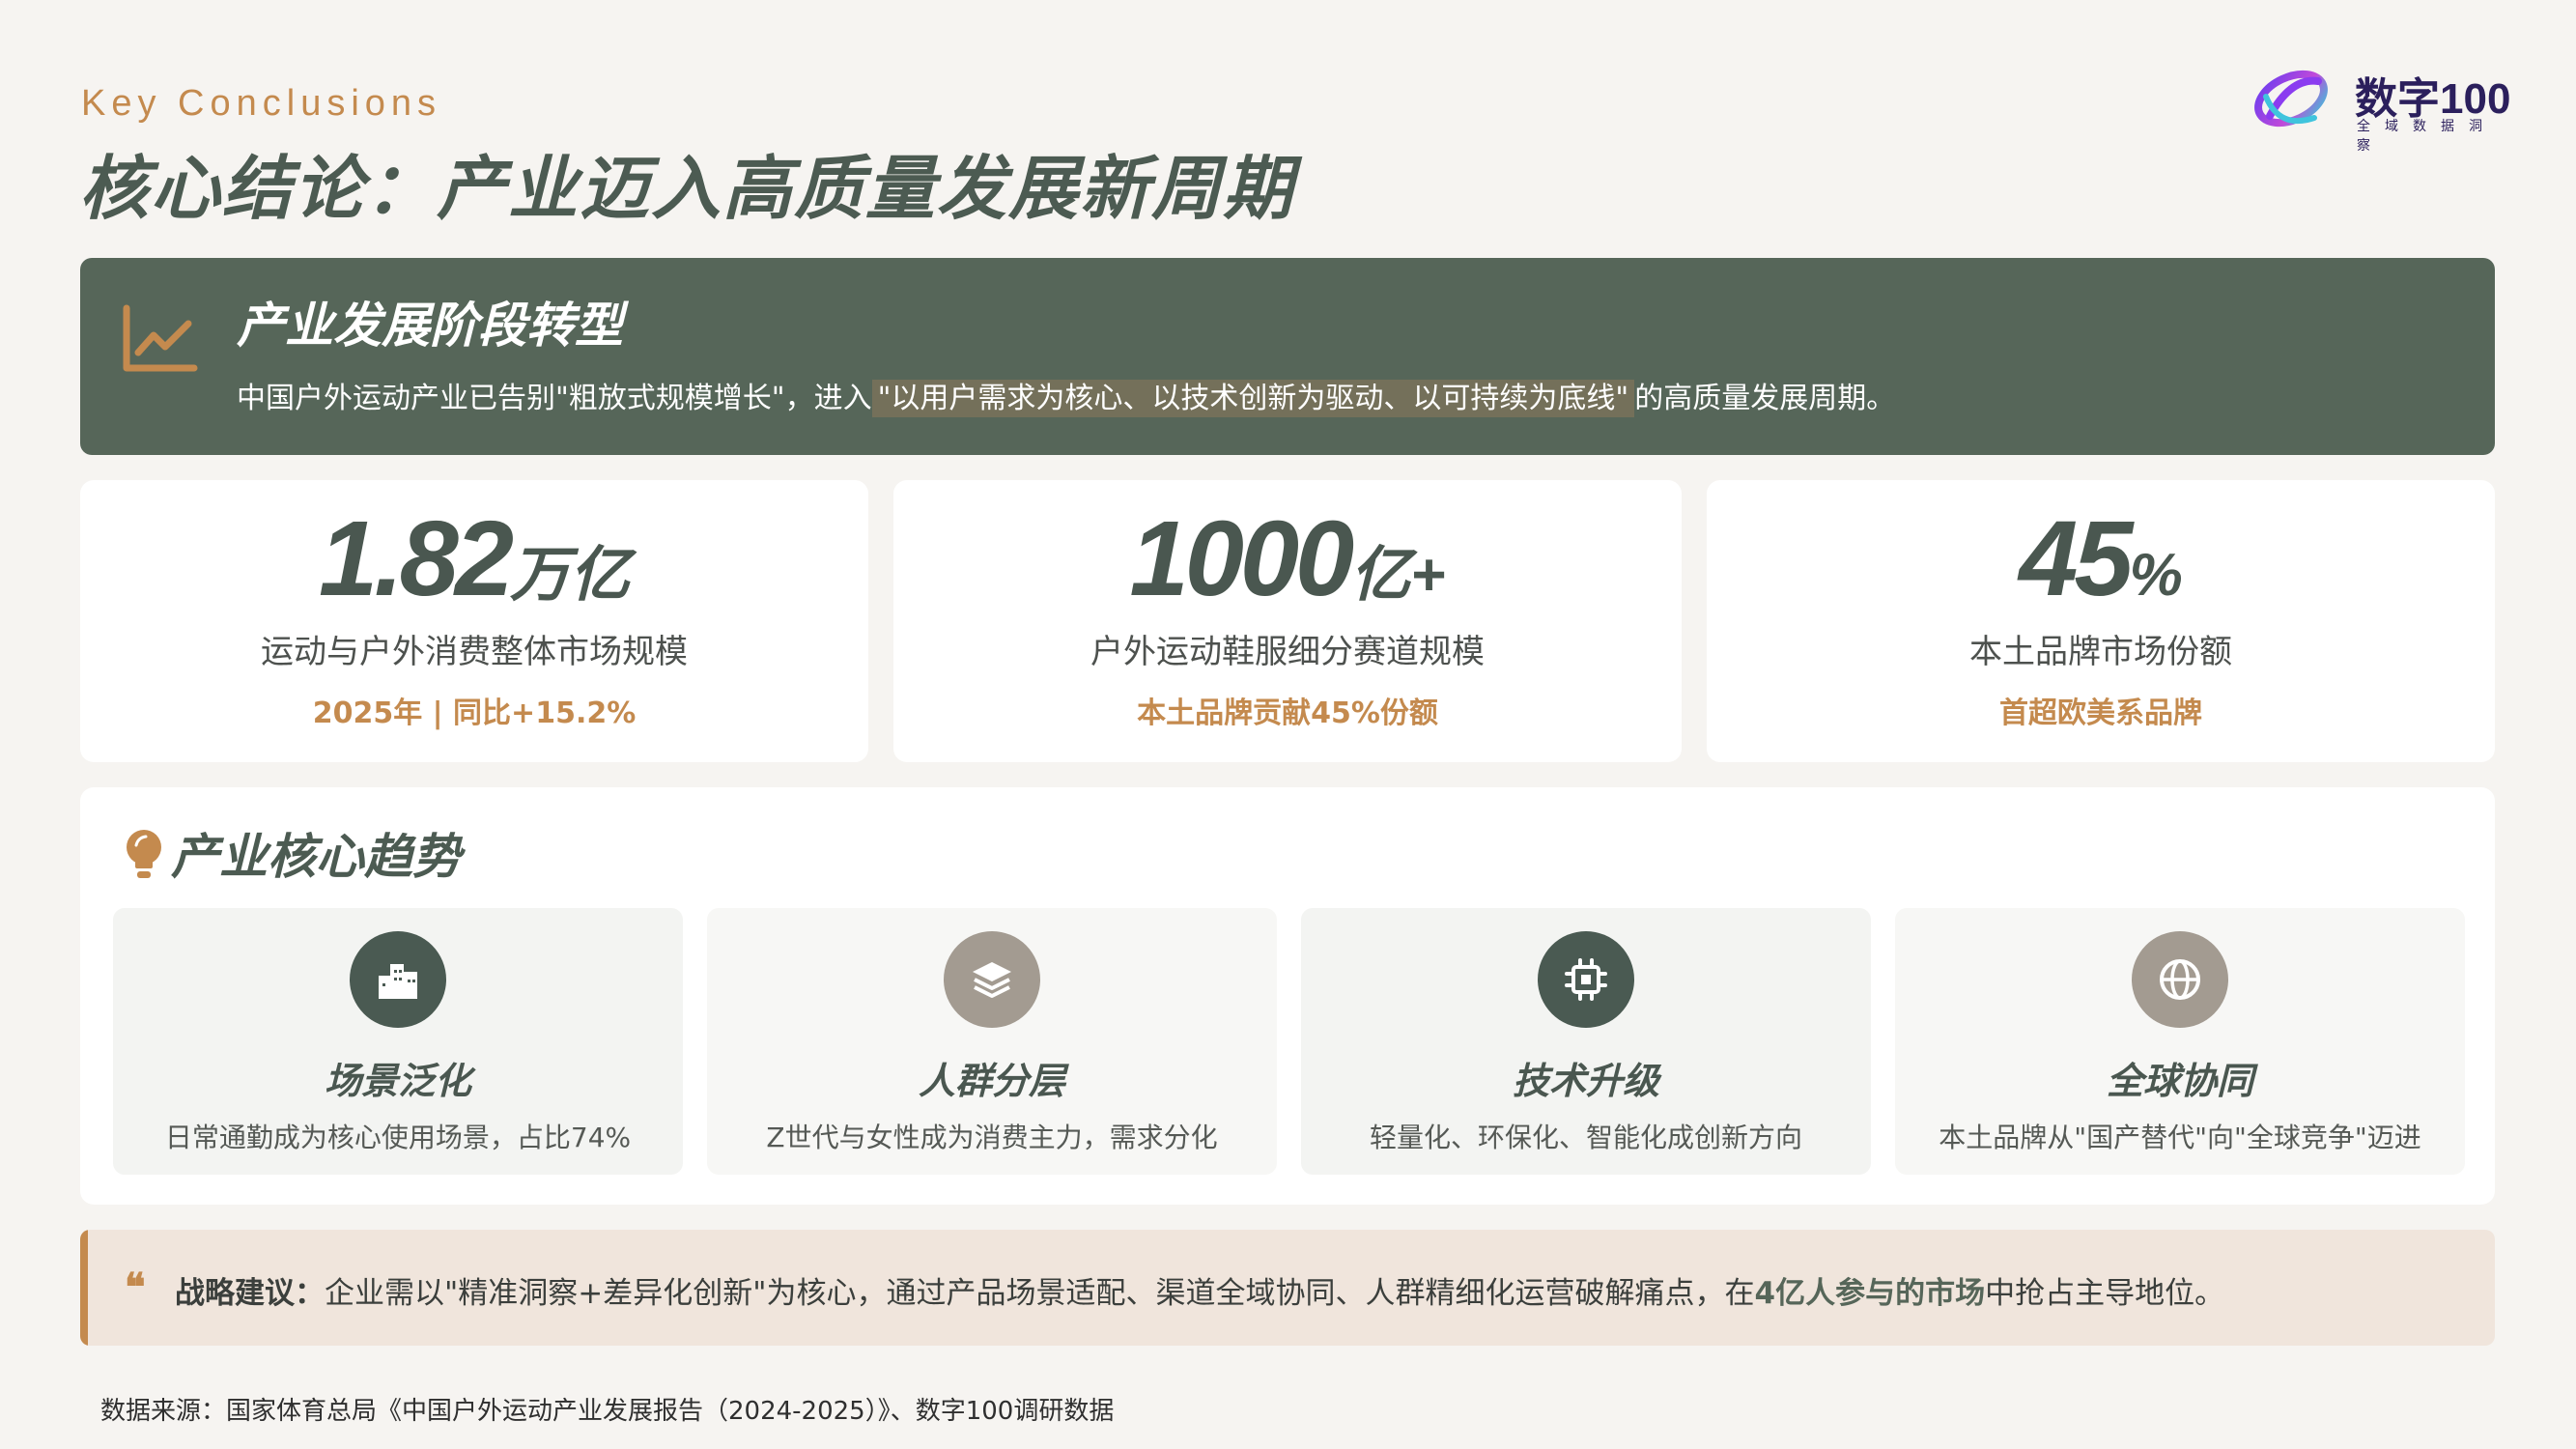 The width and height of the screenshot is (2576, 1449). Describe the element at coordinates (2179, 1081) in the screenshot. I see `trend-title: 全球协同` at that location.